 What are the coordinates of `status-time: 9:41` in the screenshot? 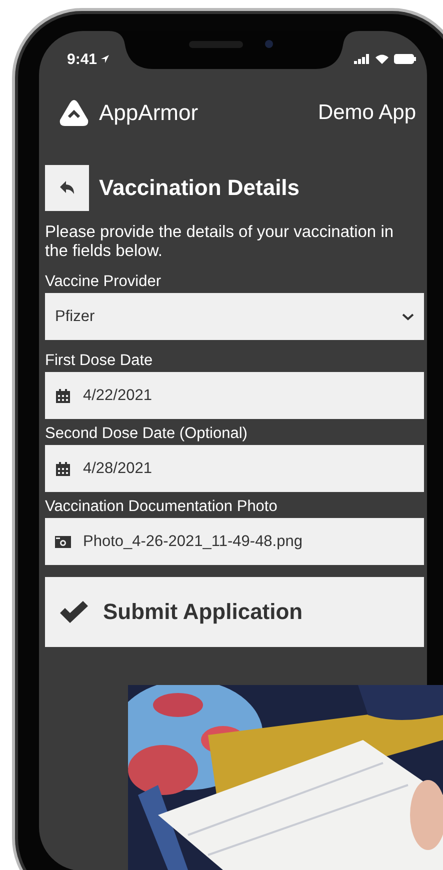 It's located at (82, 59).